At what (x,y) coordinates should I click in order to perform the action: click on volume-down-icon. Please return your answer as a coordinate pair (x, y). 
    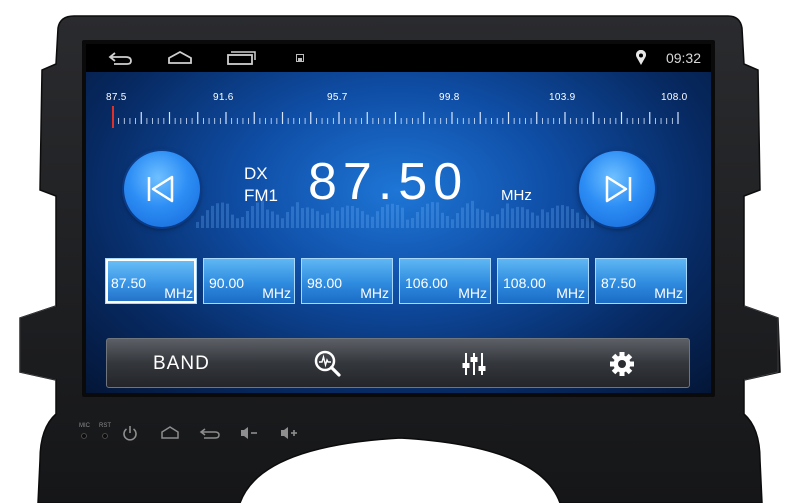
    Looking at the image, I should click on (249, 433).